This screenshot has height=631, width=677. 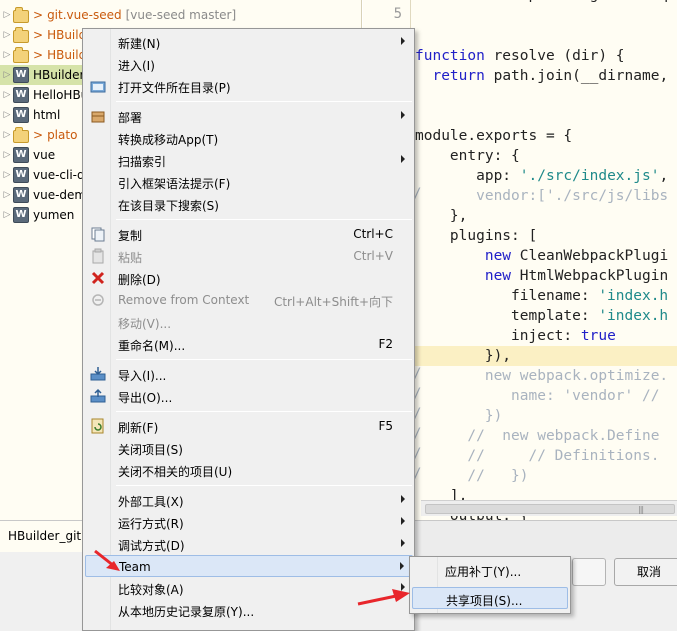 I want to click on menu-item-label: 外部工具(X), so click(x=151, y=502).